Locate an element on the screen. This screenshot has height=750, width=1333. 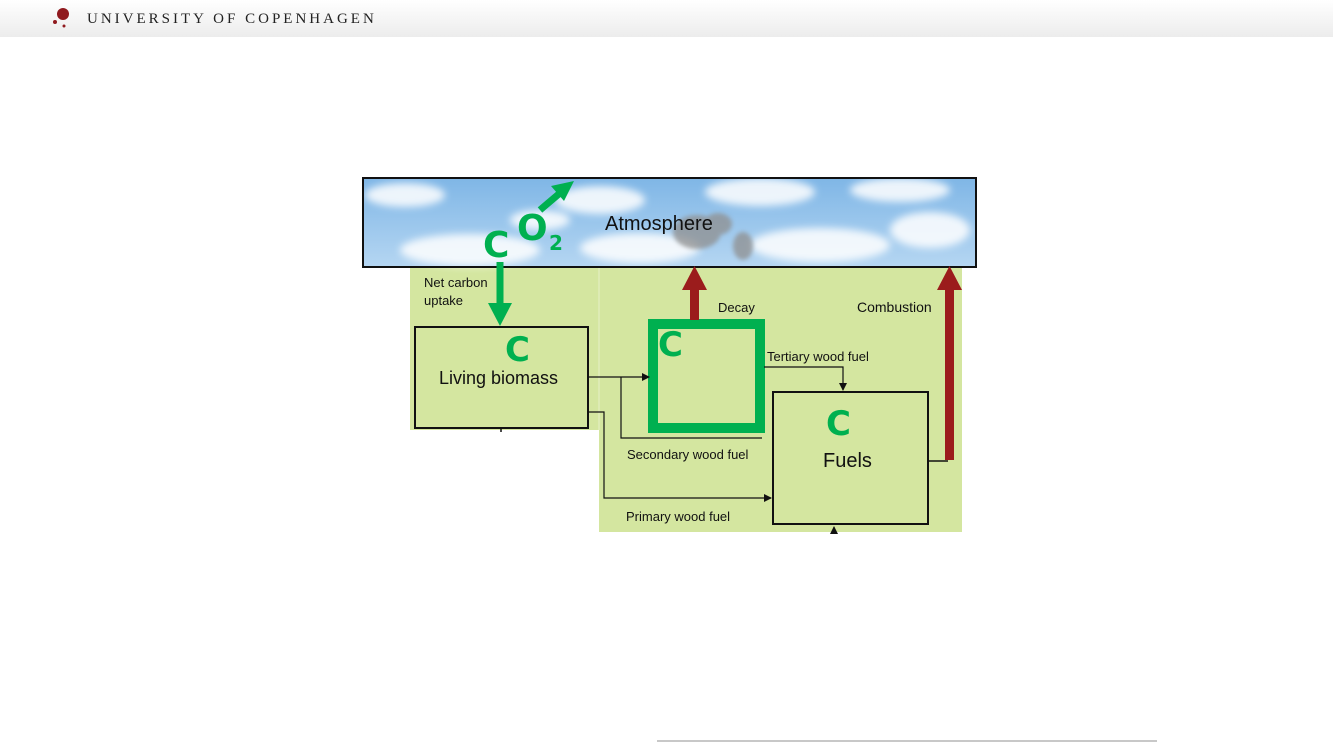
living-biomass-box: C Living biomass is located at coordinates (501, 379).